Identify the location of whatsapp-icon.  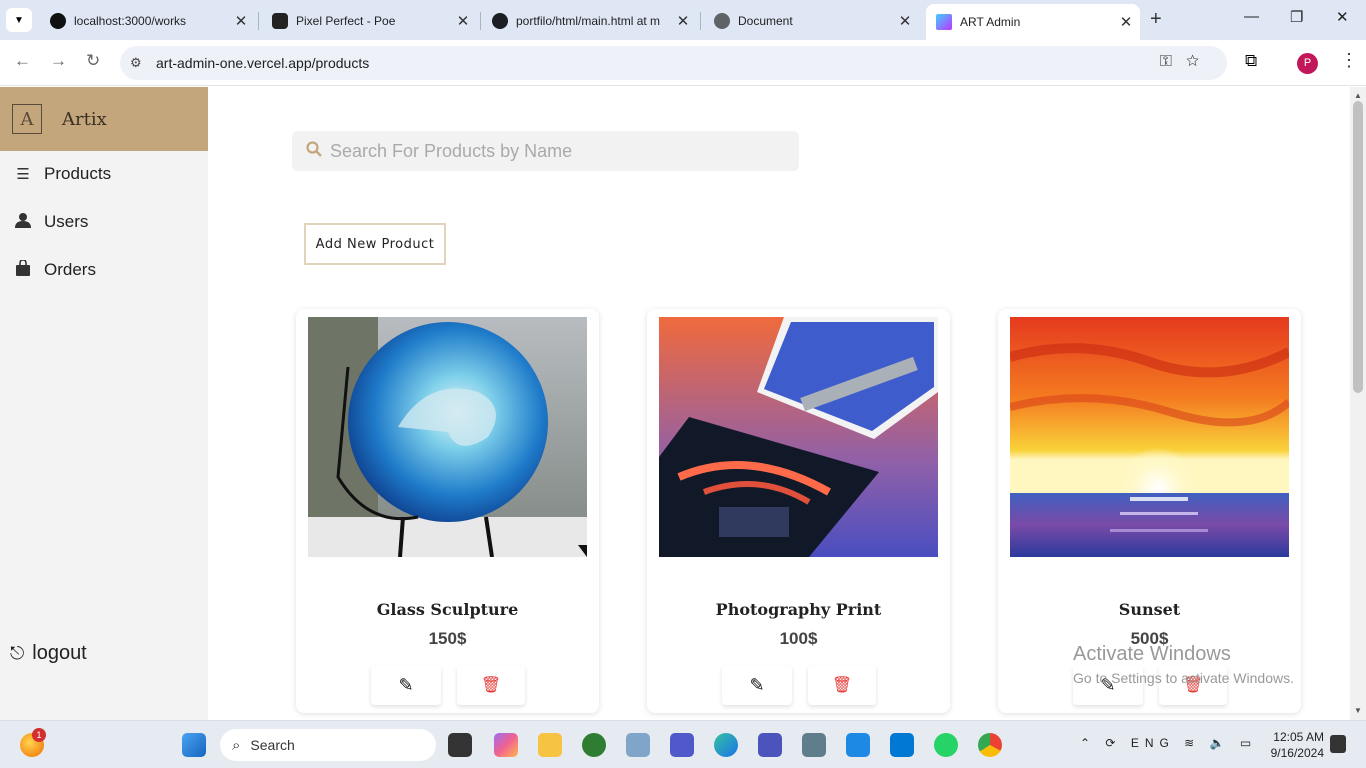
(946, 745).